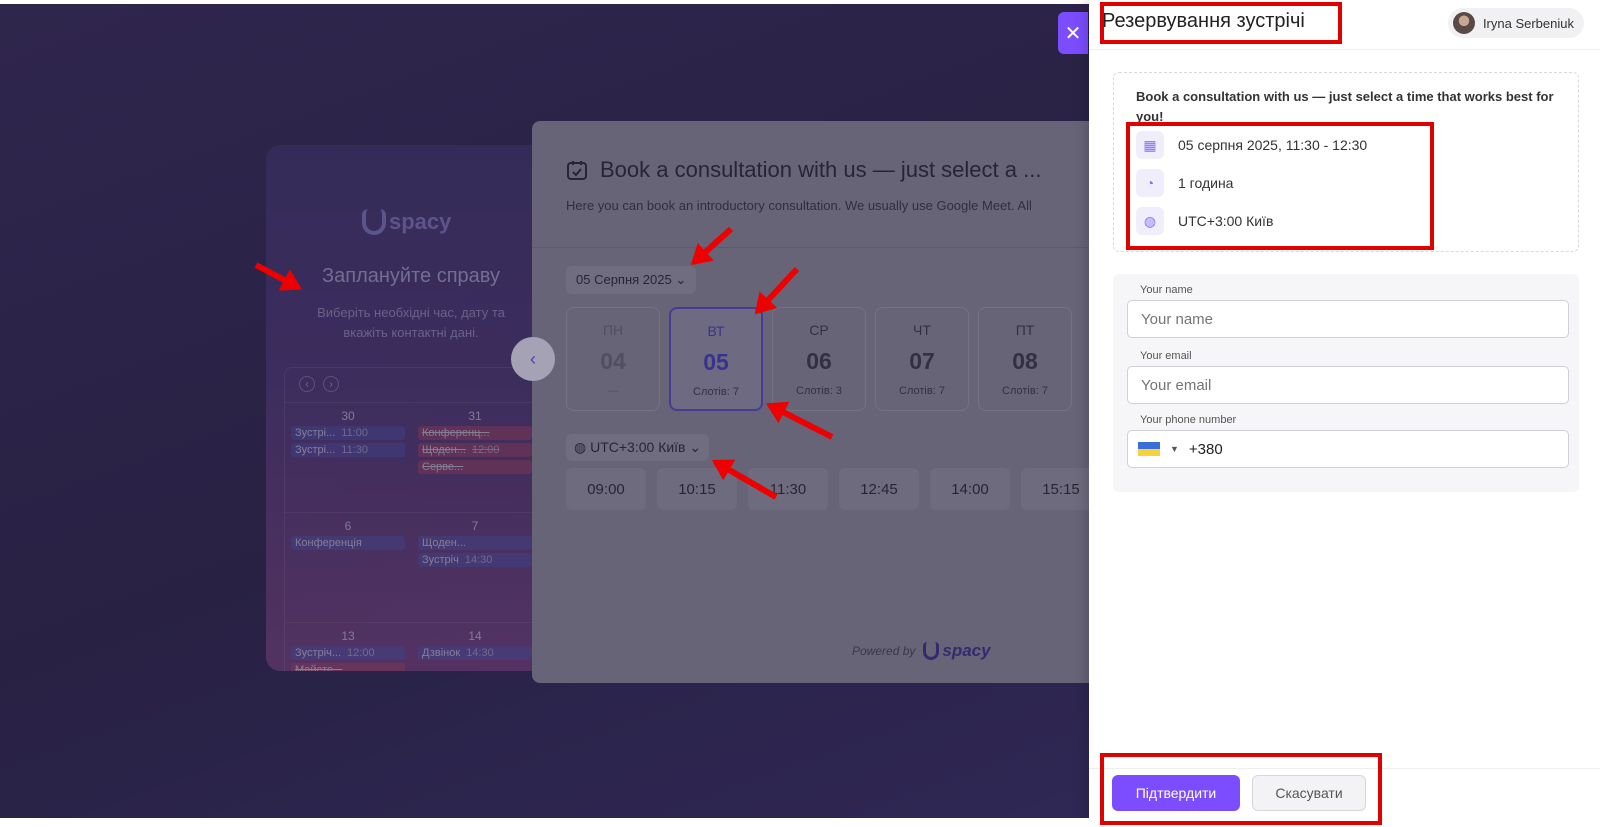  Describe the element at coordinates (1073, 33) in the screenshot. I see `close-icon: ✕` at that location.